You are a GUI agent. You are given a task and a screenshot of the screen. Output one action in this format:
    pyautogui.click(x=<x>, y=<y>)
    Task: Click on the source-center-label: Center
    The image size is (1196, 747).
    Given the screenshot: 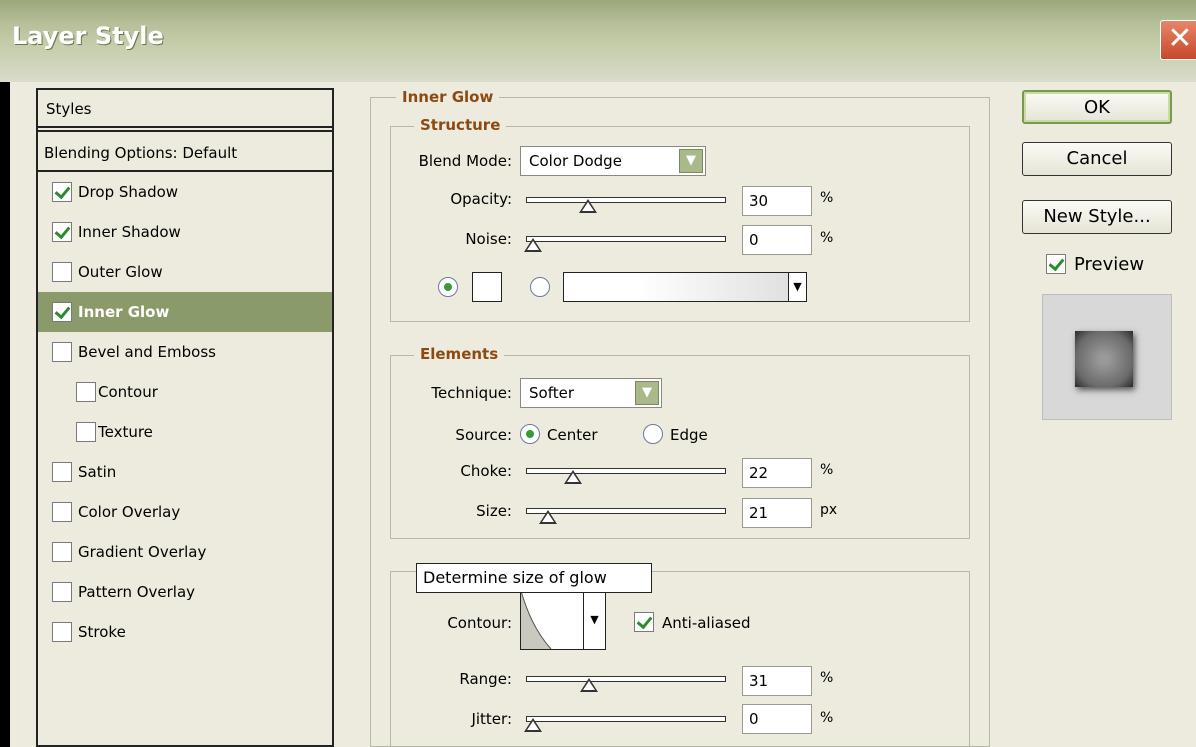 What is the action you would take?
    pyautogui.click(x=572, y=435)
    